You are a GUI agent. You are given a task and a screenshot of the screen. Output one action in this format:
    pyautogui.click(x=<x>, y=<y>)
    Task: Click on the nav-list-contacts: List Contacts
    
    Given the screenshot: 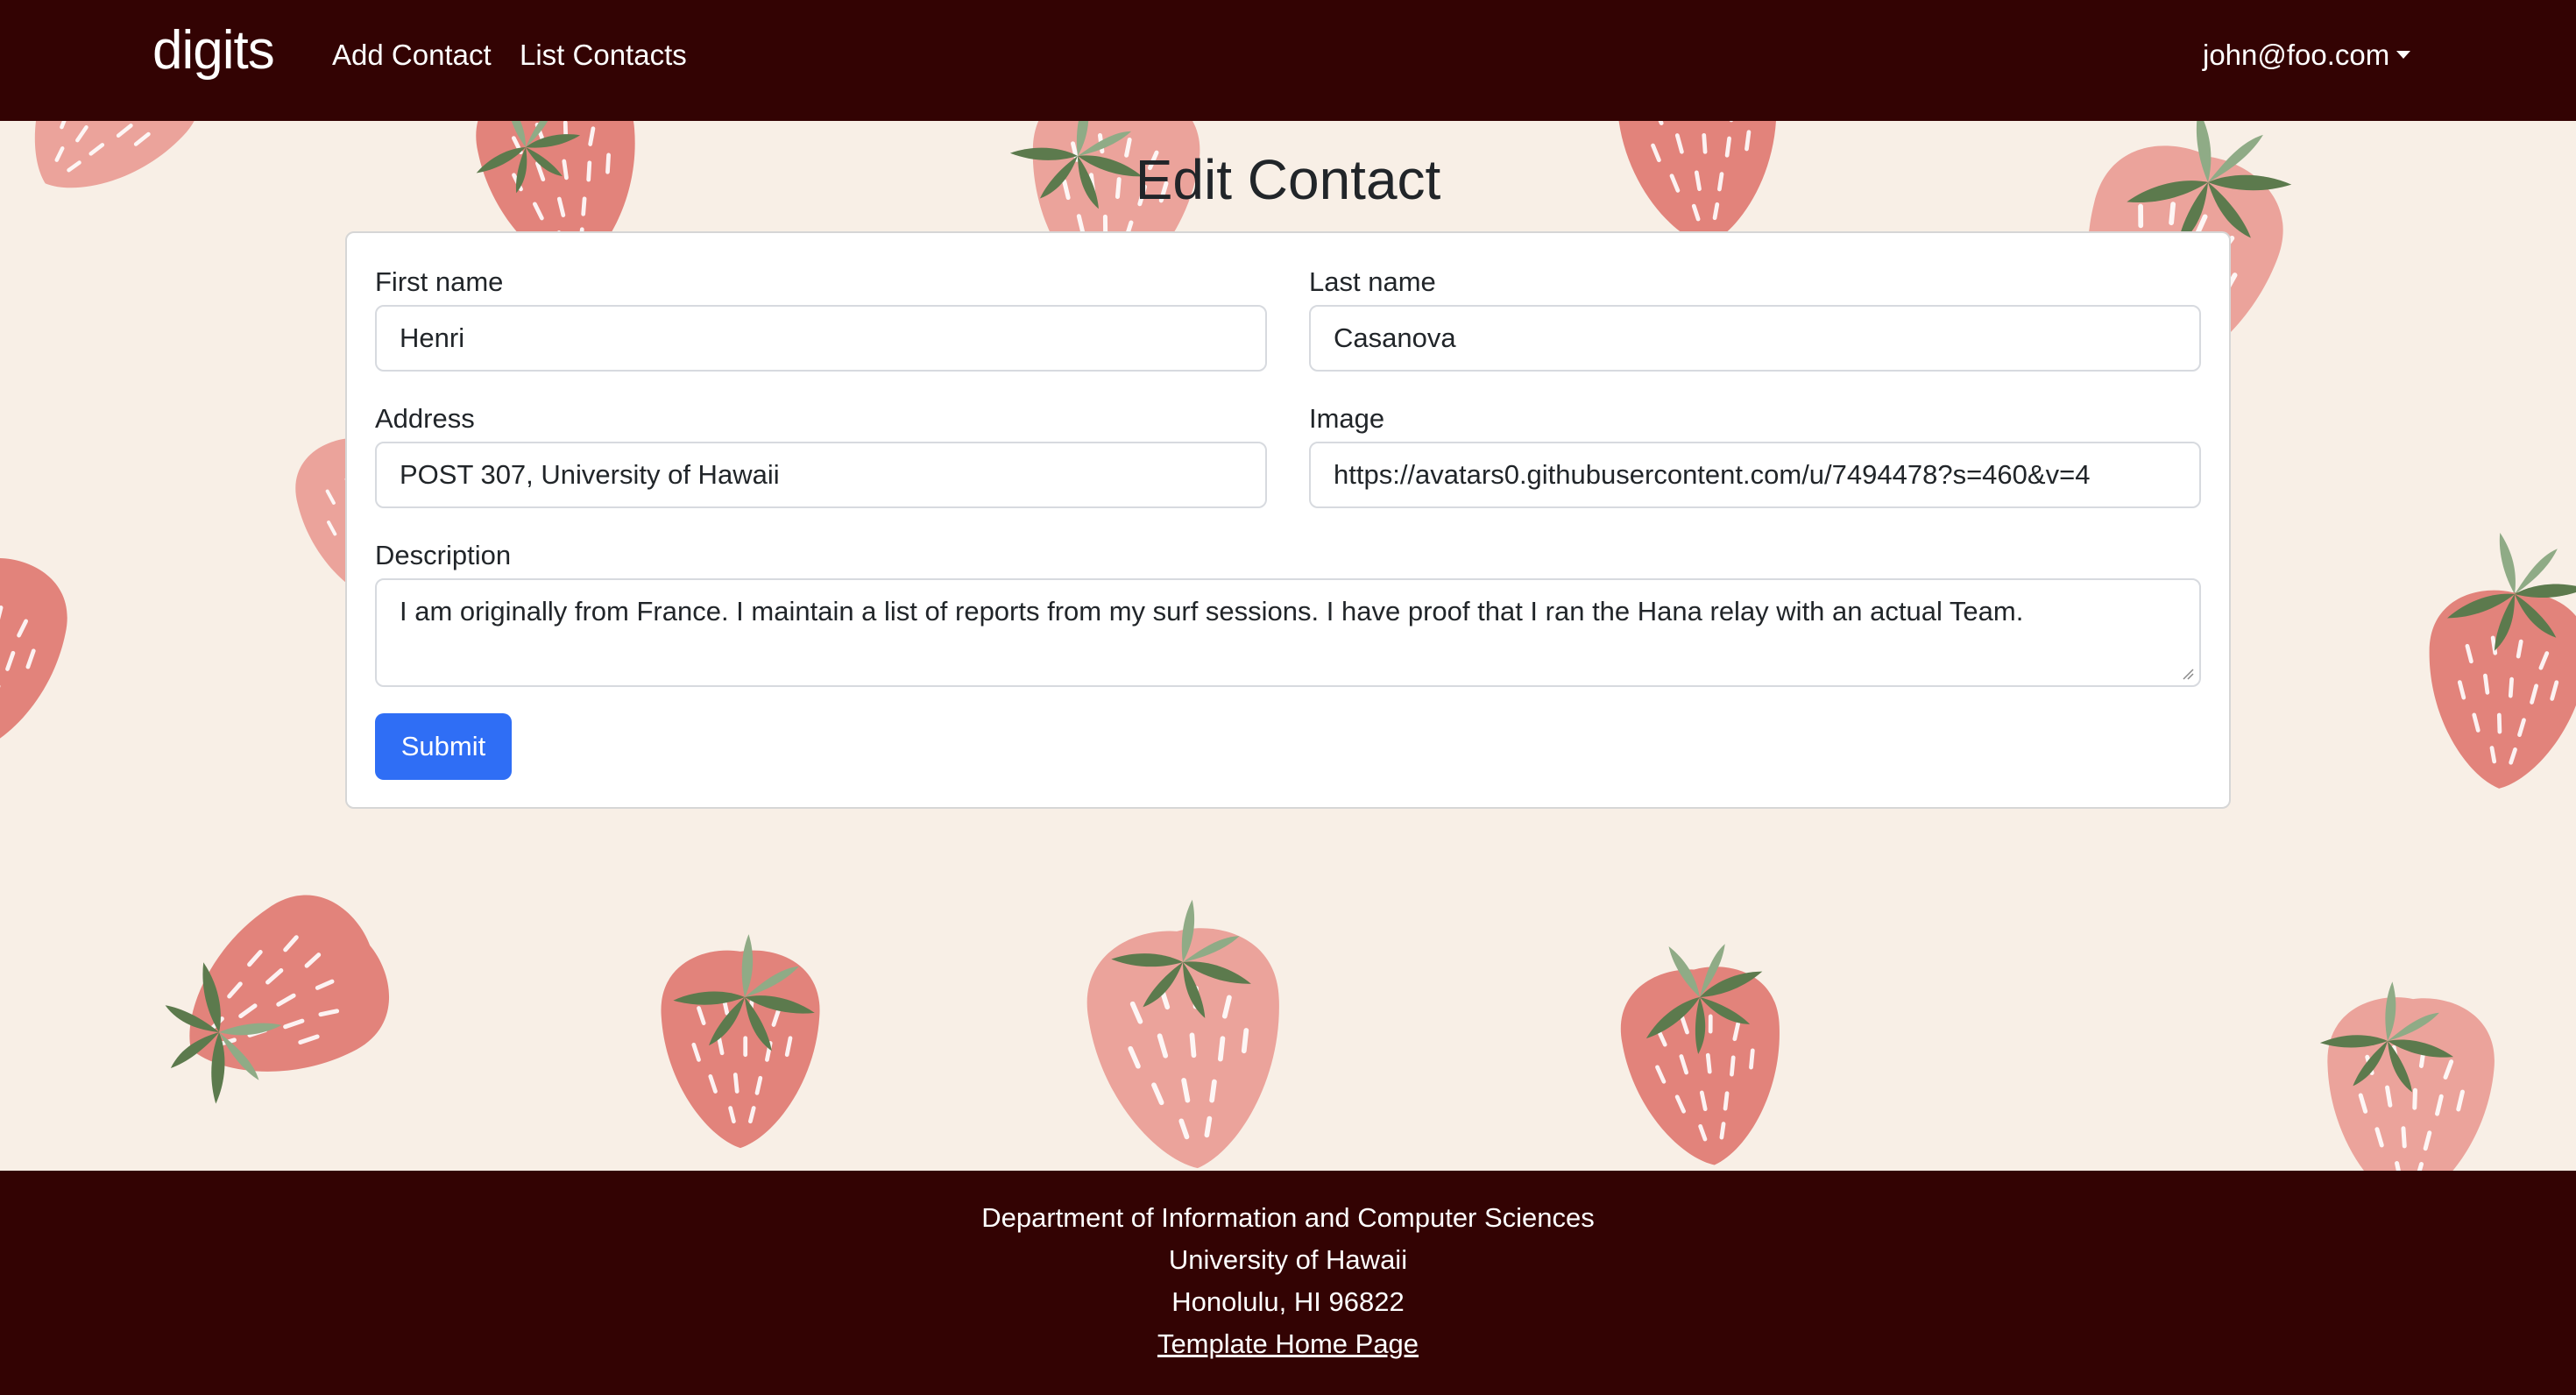 What is the action you would take?
    pyautogui.click(x=603, y=55)
    